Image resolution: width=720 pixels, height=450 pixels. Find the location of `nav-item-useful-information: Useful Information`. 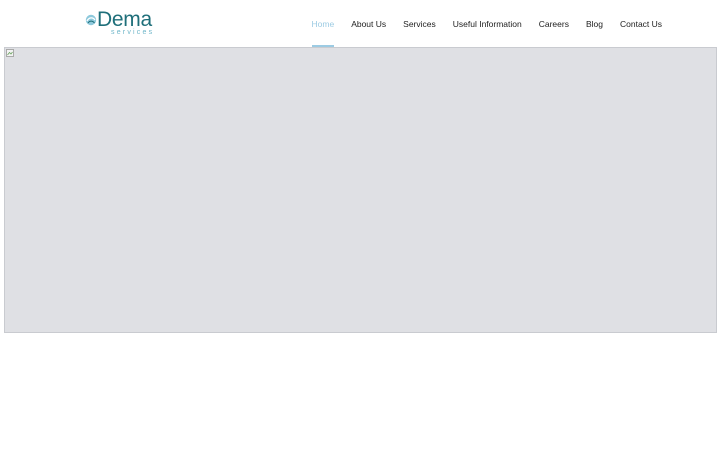

nav-item-useful-information: Useful Information is located at coordinates (487, 23).